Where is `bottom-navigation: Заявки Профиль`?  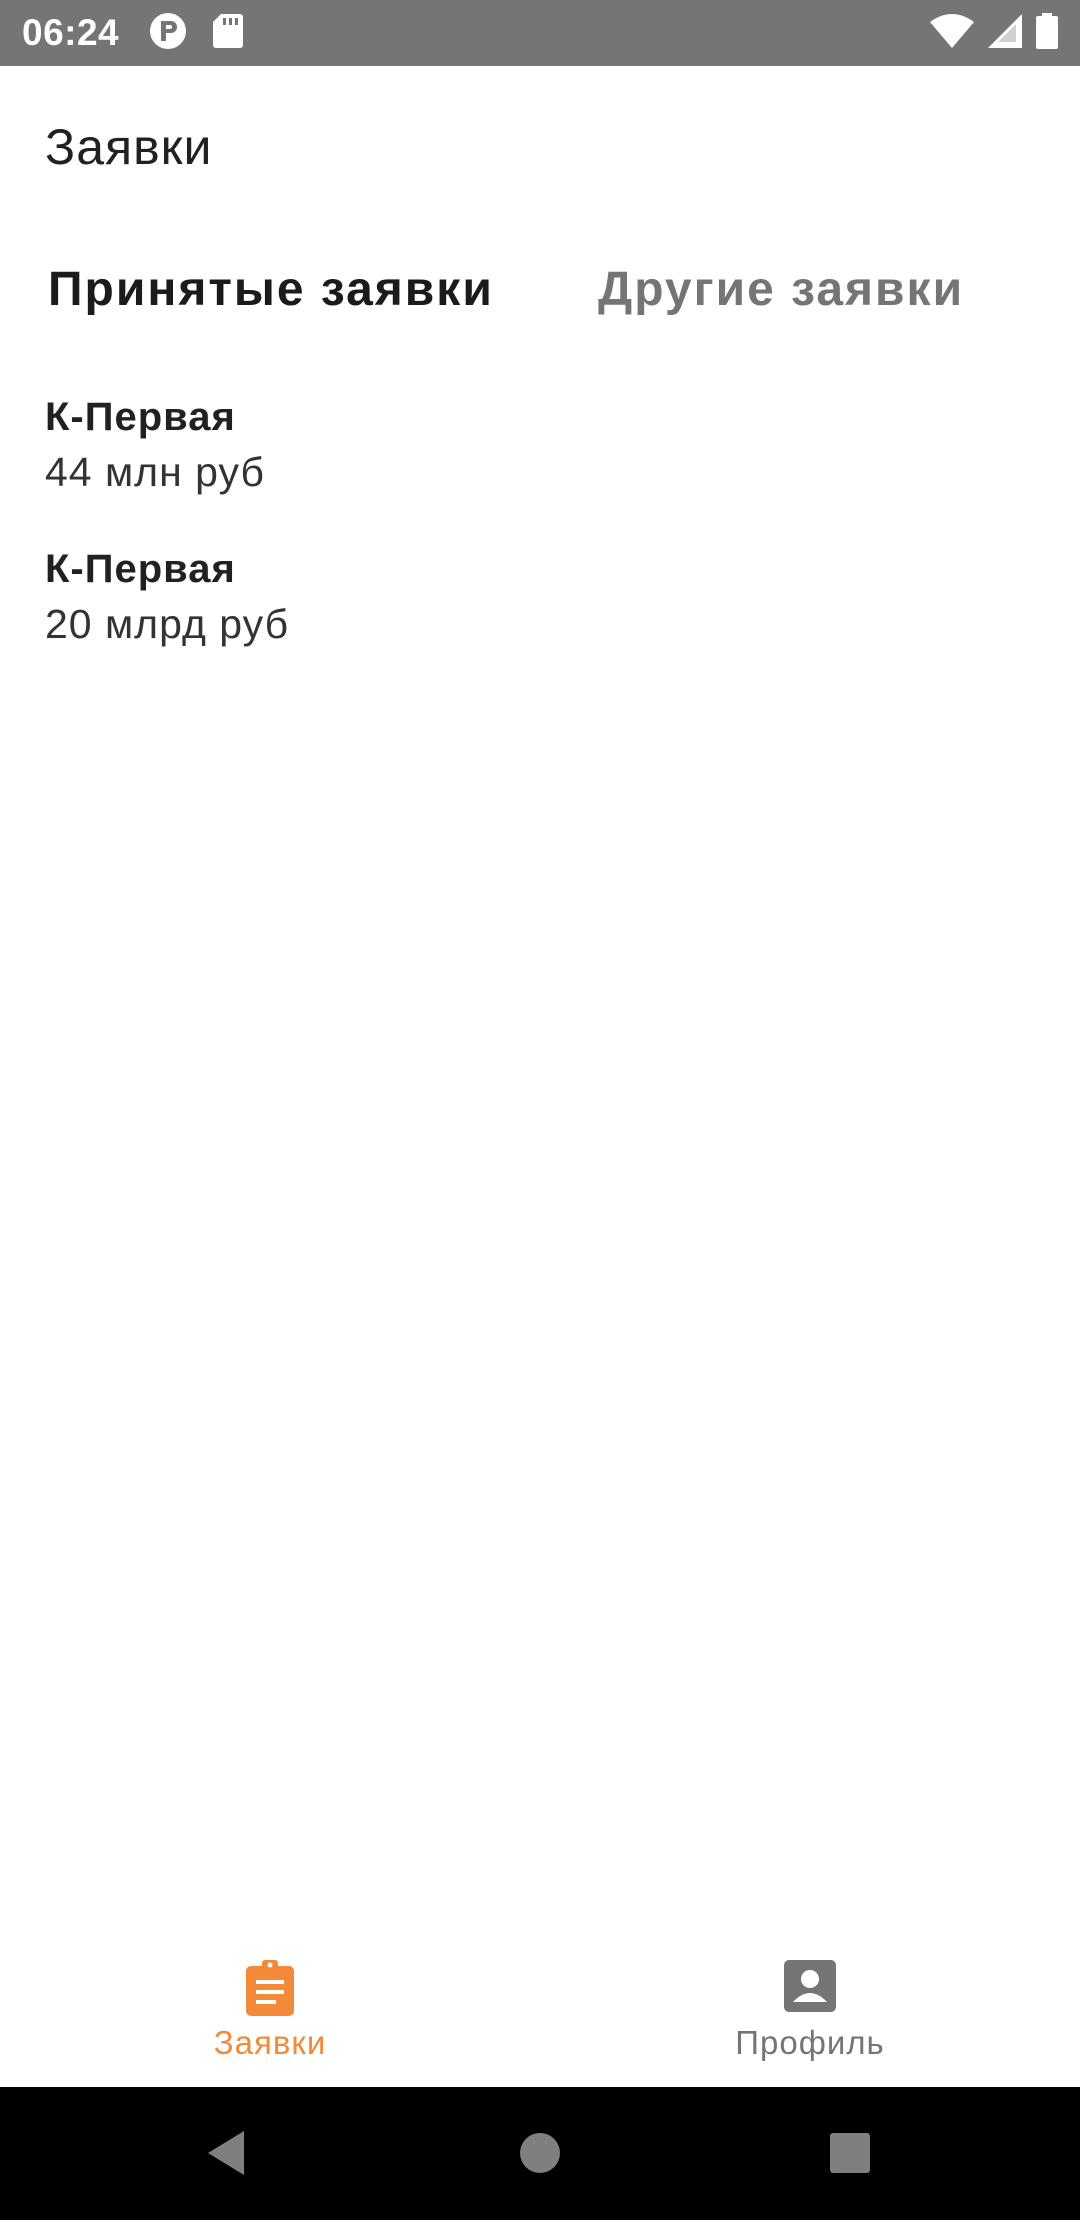
bottom-navigation: Заявки Профиль is located at coordinates (540, 2013).